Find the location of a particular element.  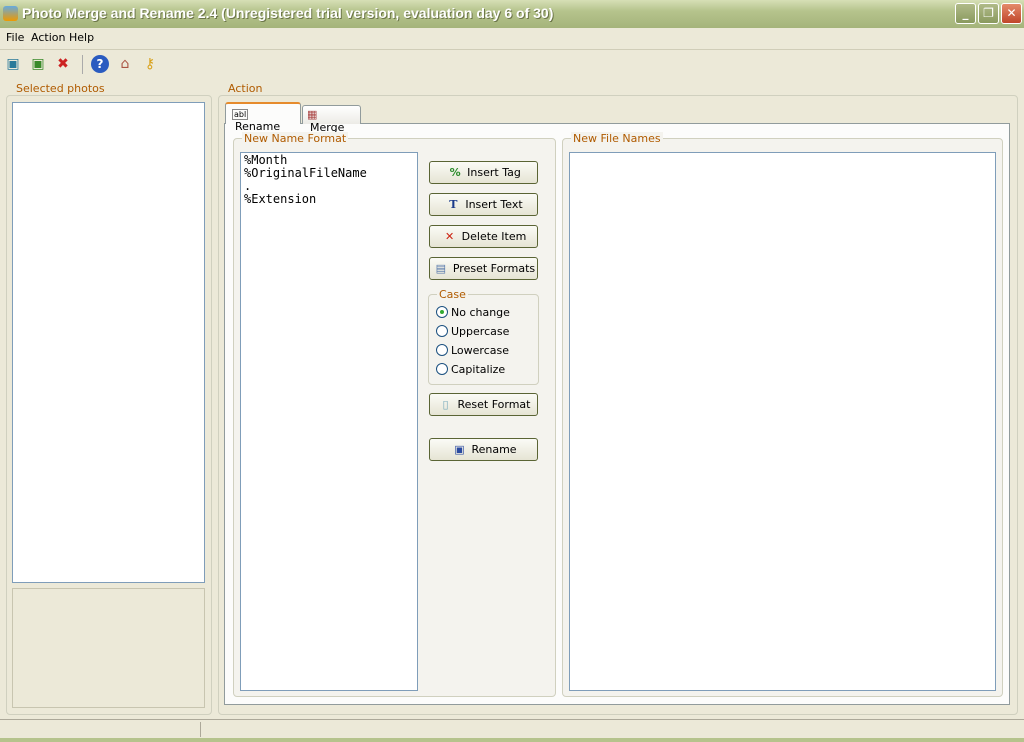

radio-capitalize: Capitalize is located at coordinates (470, 369).